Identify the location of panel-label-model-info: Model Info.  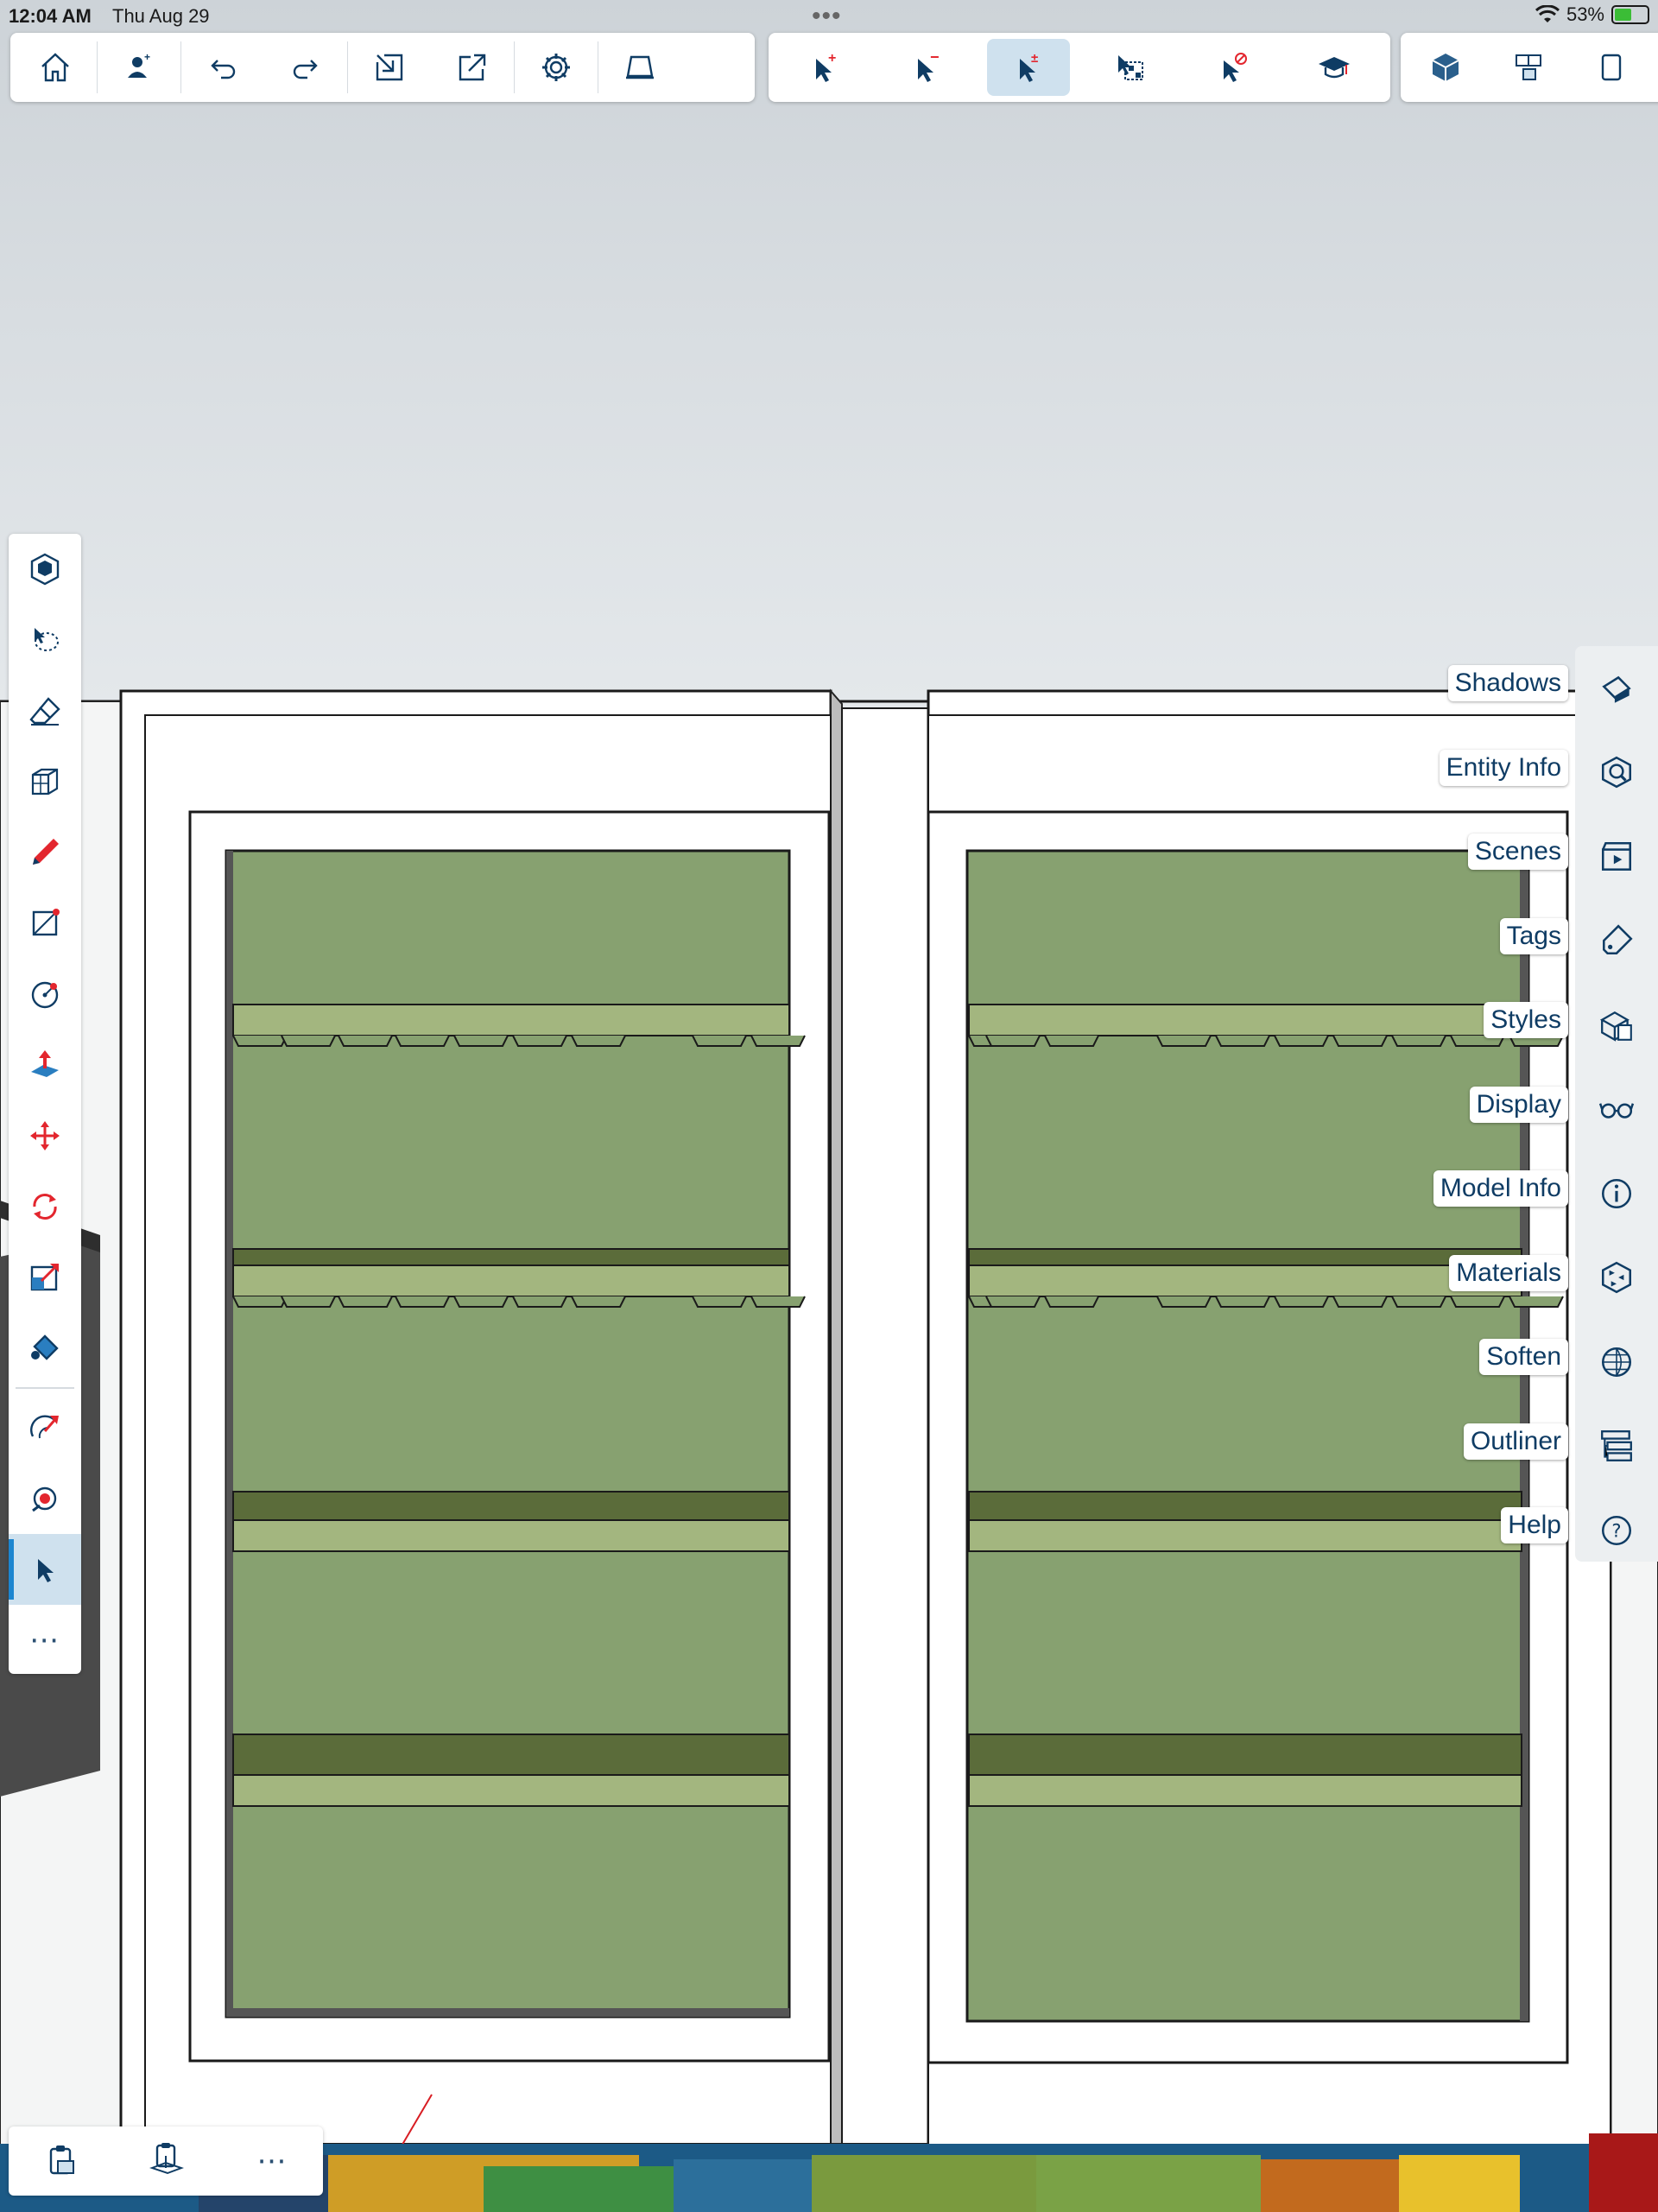
(1500, 1188).